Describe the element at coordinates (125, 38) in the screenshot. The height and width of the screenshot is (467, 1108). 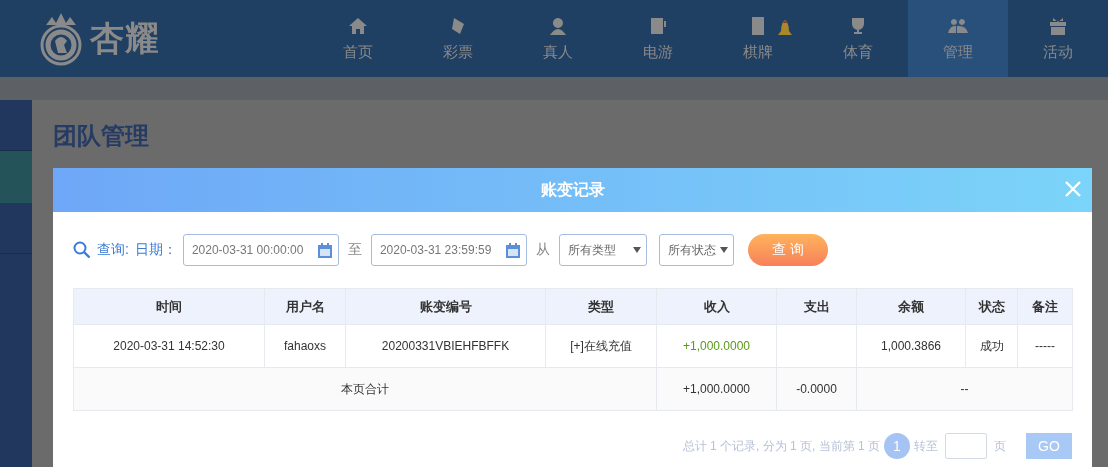
I see `logo-text: 杏耀` at that location.